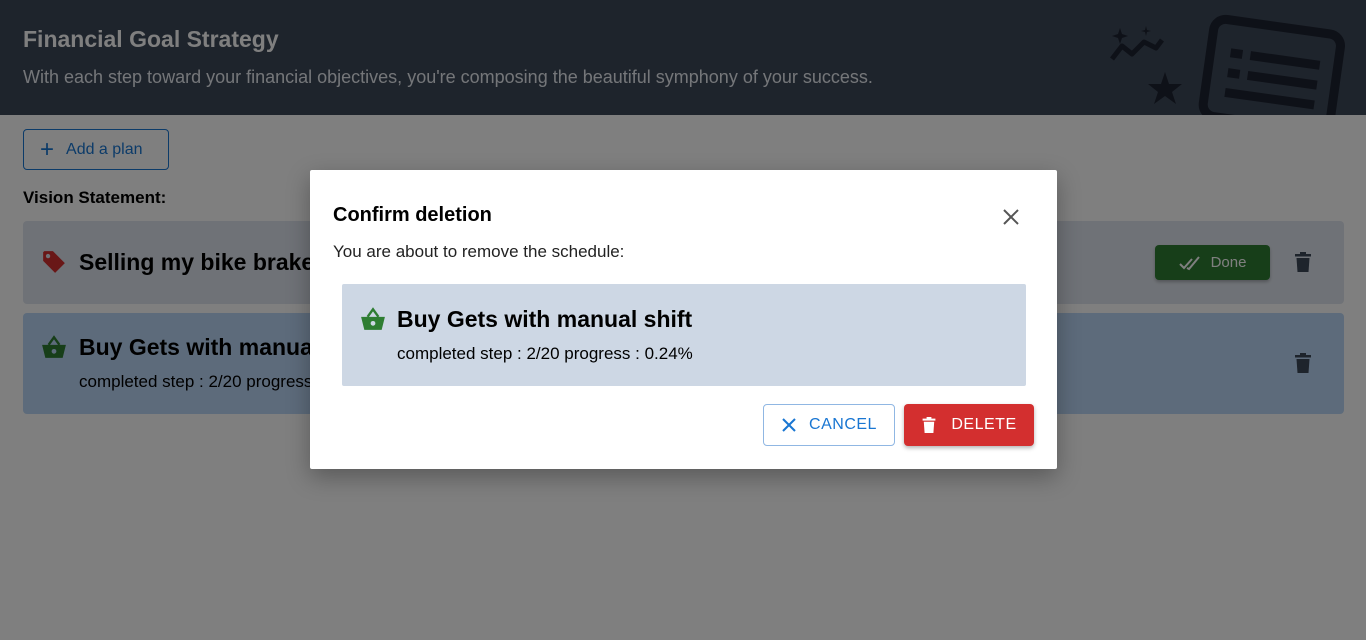 Image resolution: width=1366 pixels, height=640 pixels. I want to click on preview-title: Buy Gets with manual shift, so click(545, 319).